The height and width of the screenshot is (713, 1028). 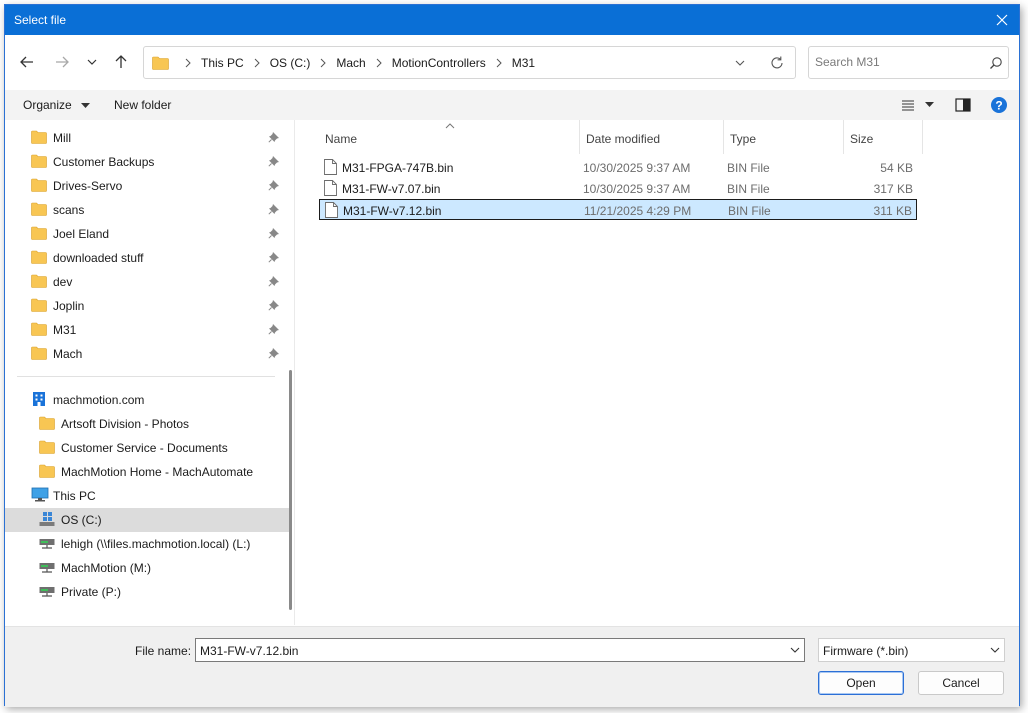 I want to click on sidebar-item-lehigh-files-machmotion-local-l: lehigh (\\files.machmotion.local) (L:), so click(x=147, y=544).